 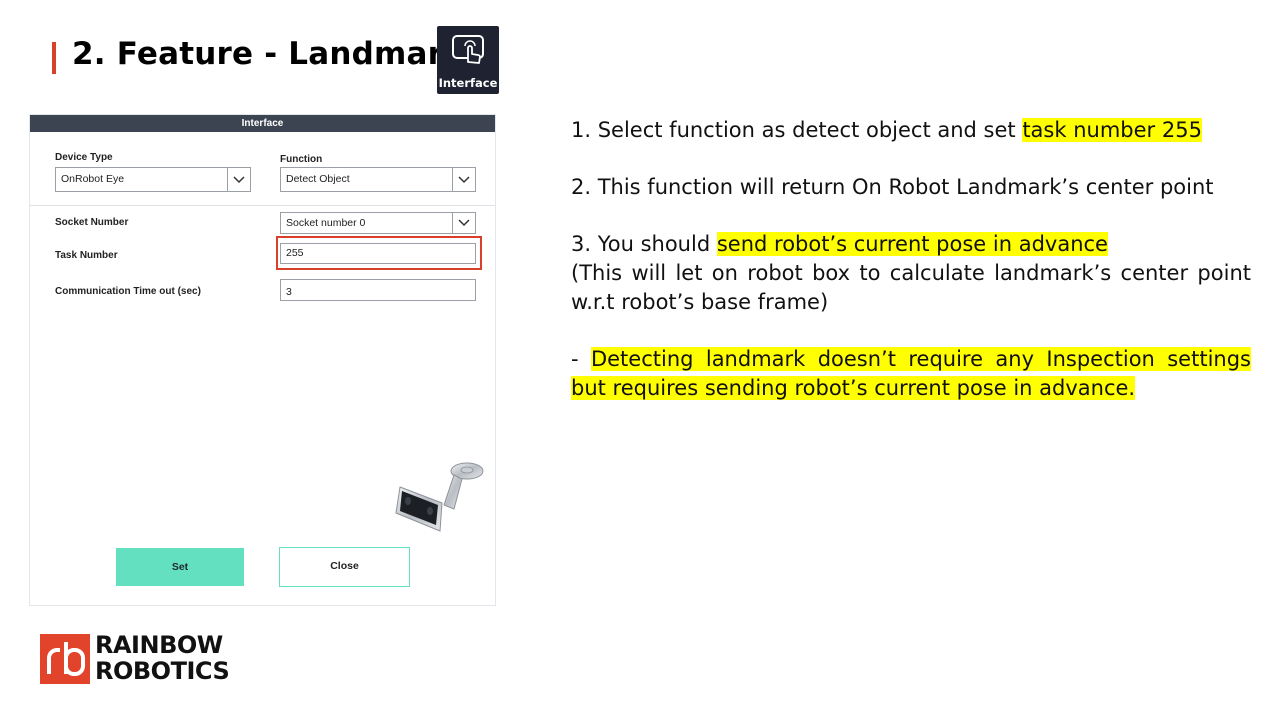 I want to click on function-select: Detect Object, so click(x=378, y=179).